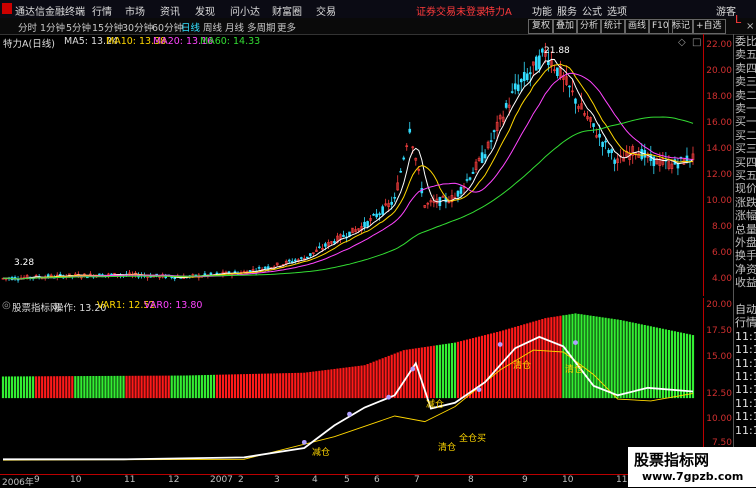 The image size is (756, 488). What do you see at coordinates (726, 10) in the screenshot?
I see `user-label: 游客` at bounding box center [726, 10].